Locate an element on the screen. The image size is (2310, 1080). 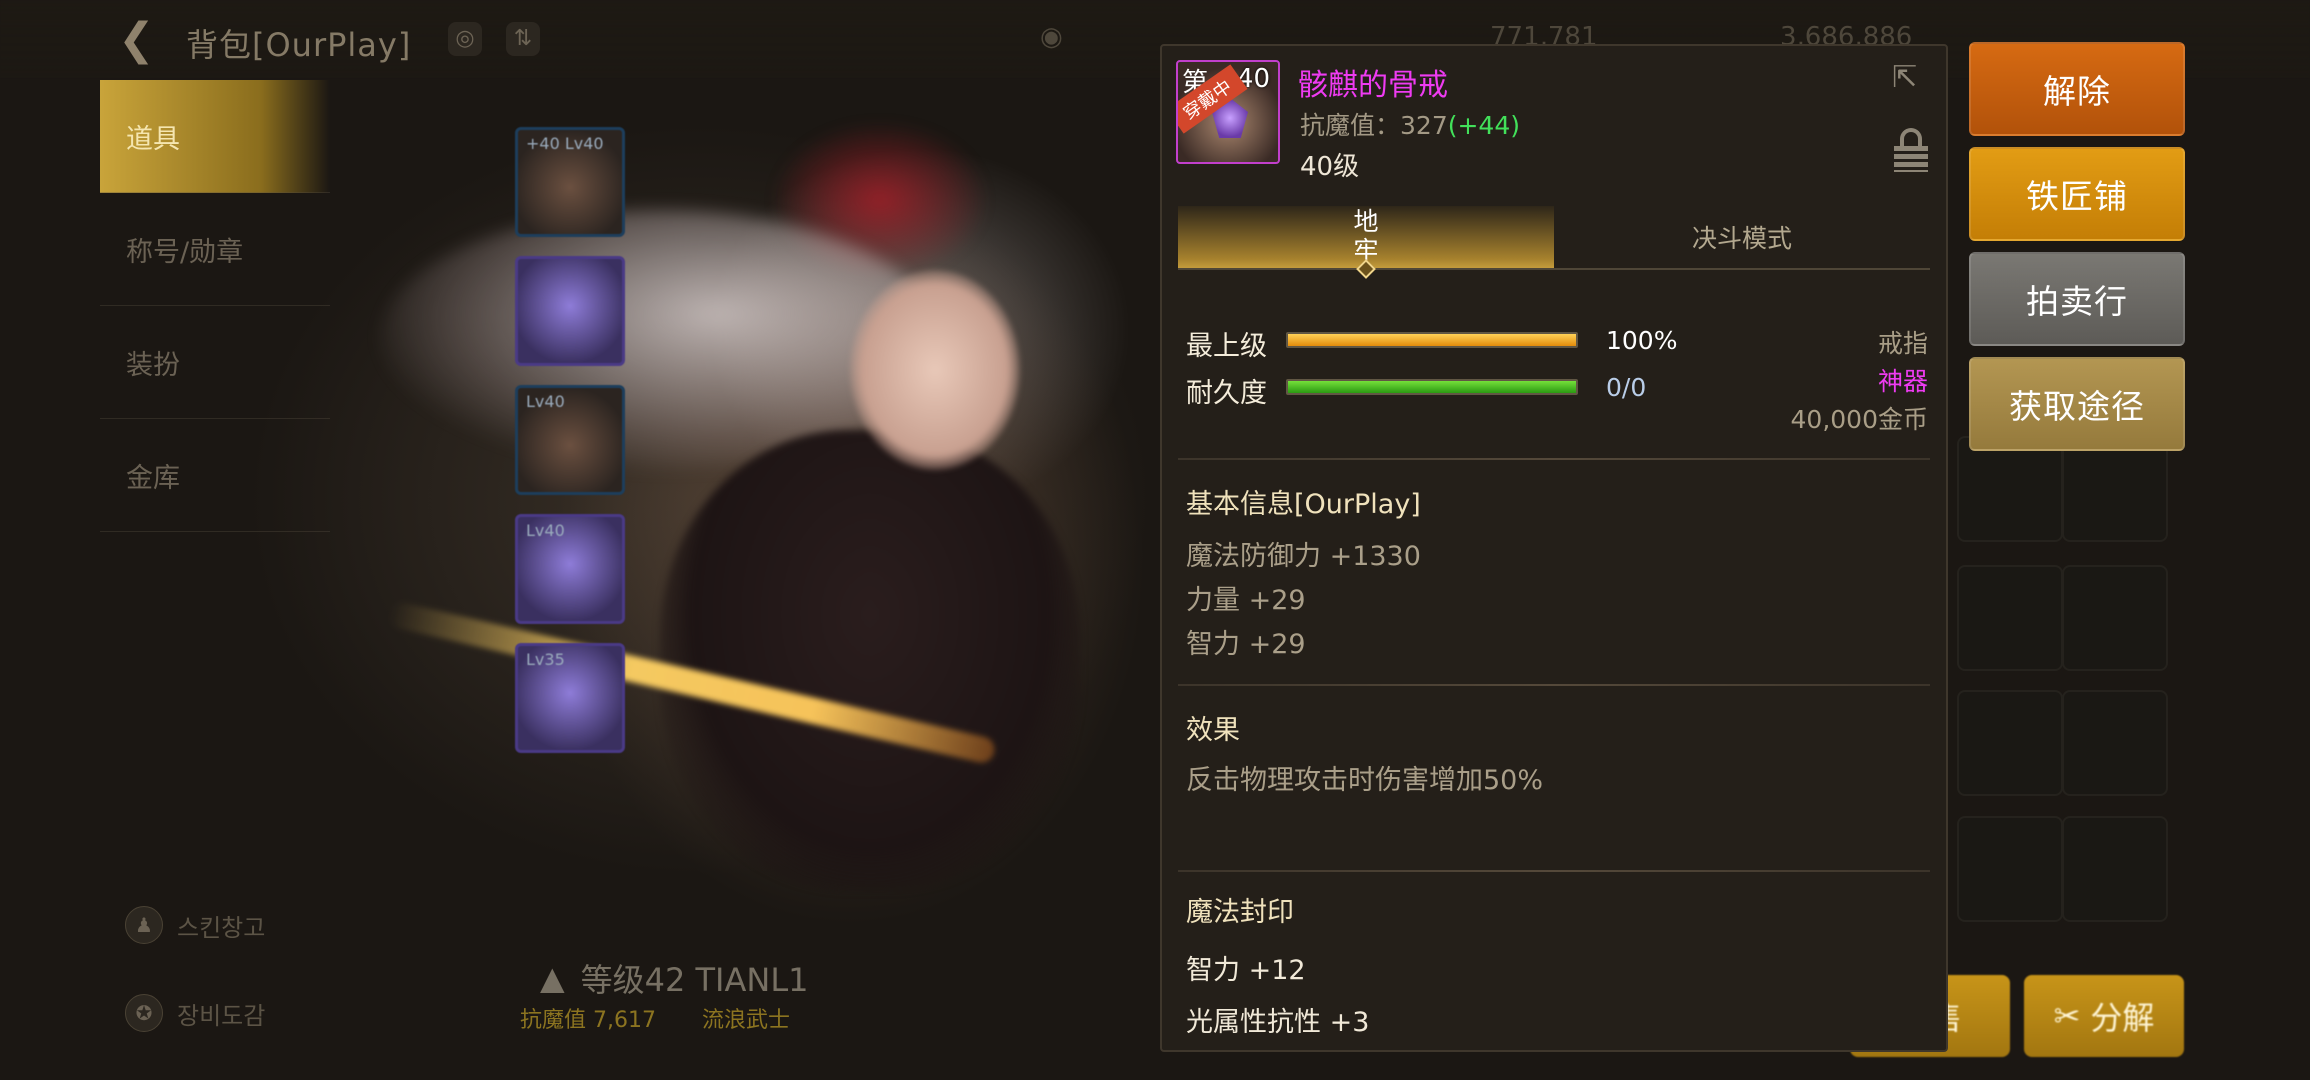
item-type: 戒指 is located at coordinates (1902, 343).